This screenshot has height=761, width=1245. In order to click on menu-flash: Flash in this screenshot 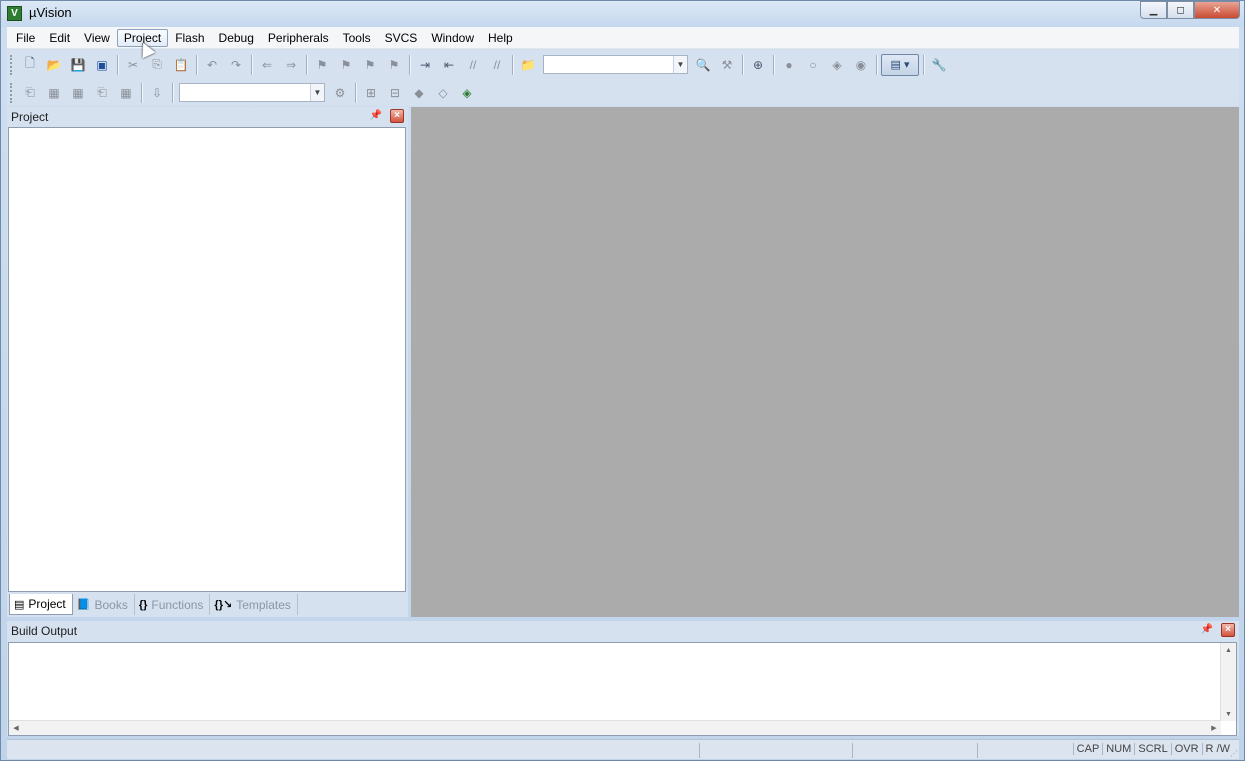, I will do `click(189, 38)`.